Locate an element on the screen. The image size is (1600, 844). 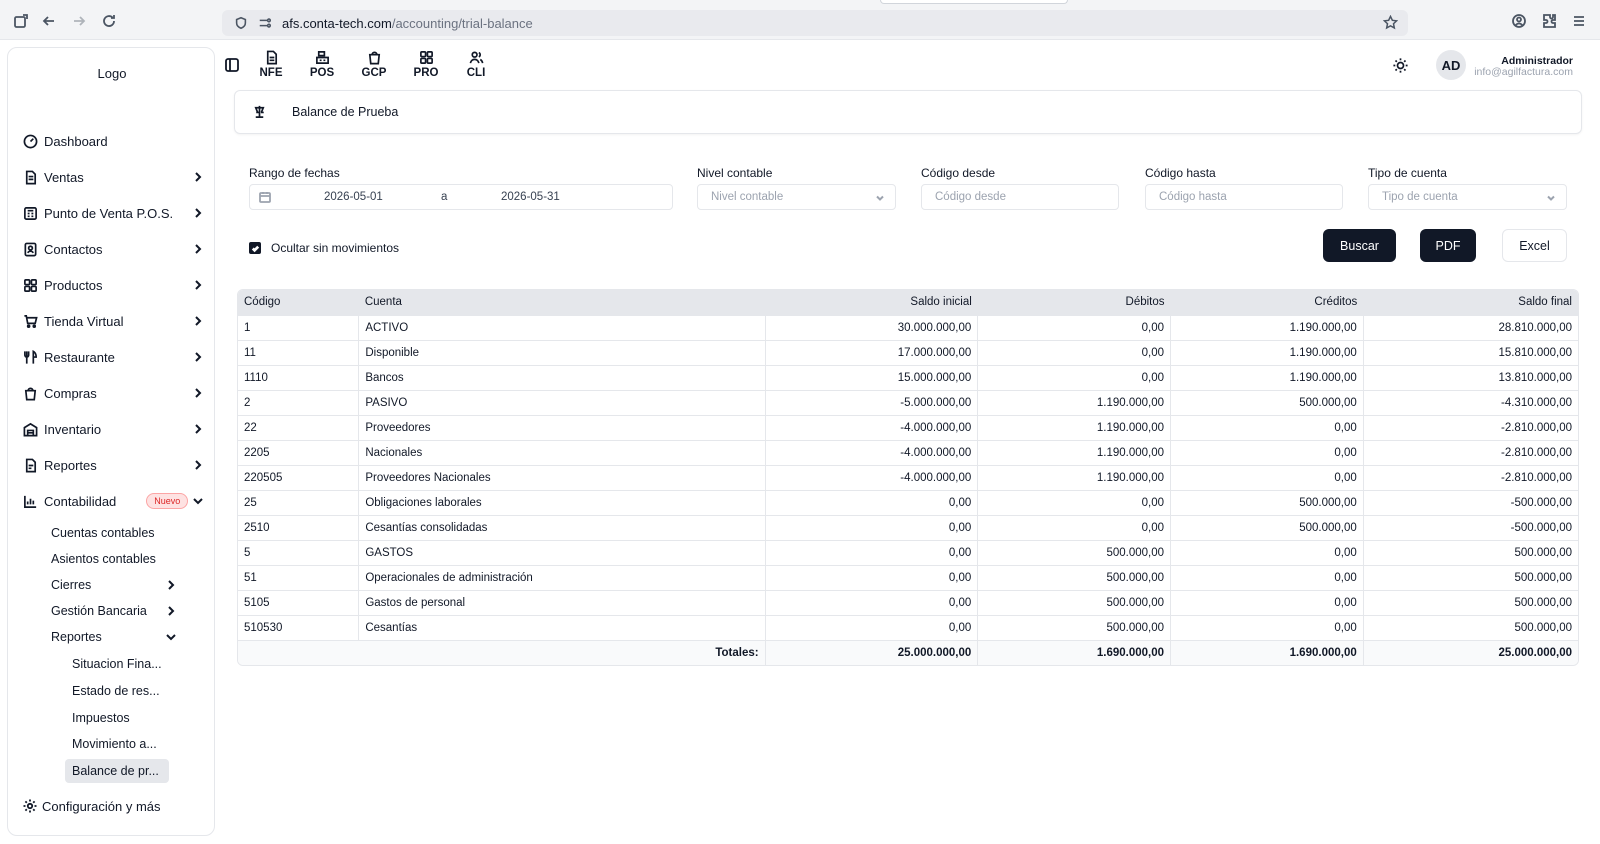
sidebar-item-pos: Punto de Venta P.O.S. is located at coordinates (115, 213).